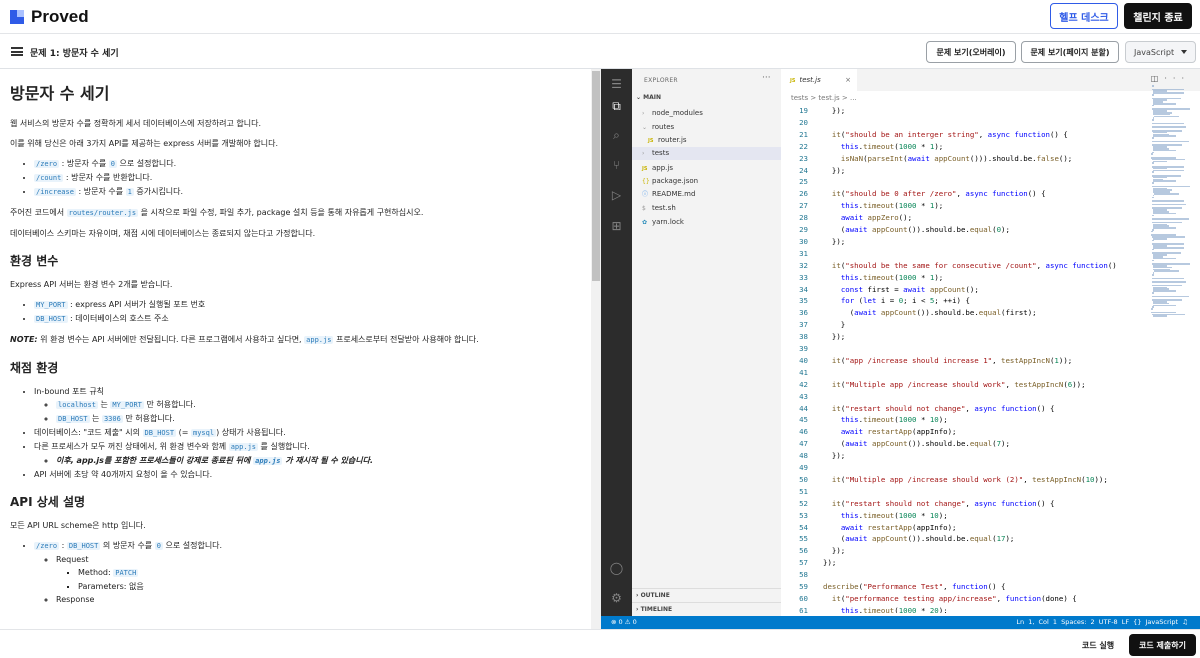 This screenshot has height=658, width=1200. What do you see at coordinates (803, 503) in the screenshot?
I see `line-number: 52` at bounding box center [803, 503].